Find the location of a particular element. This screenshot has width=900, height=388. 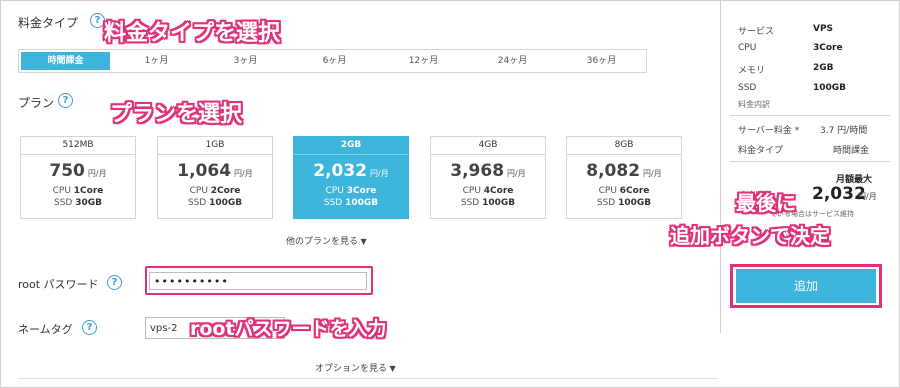

fee-type-tabs: 時間課金 1ヶ月 3ヶ月 6ヶ月 12ヶ月 24ヶ月 36ヶ月 is located at coordinates (332, 61).